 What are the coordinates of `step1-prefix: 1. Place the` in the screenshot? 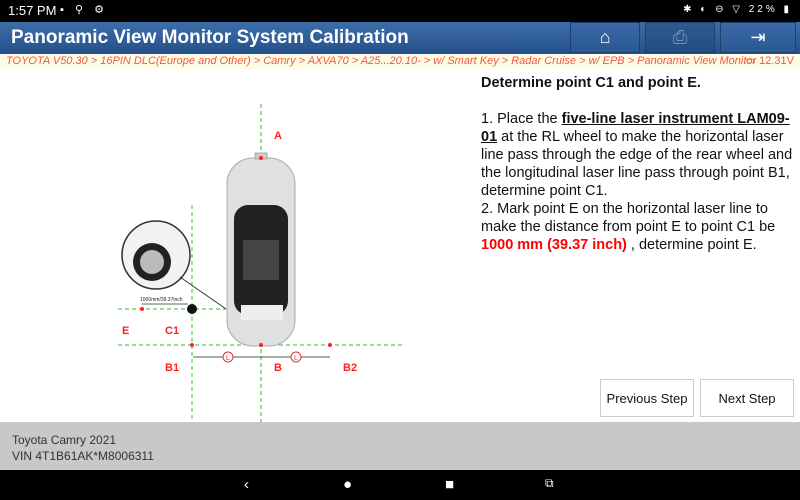 It's located at (521, 119).